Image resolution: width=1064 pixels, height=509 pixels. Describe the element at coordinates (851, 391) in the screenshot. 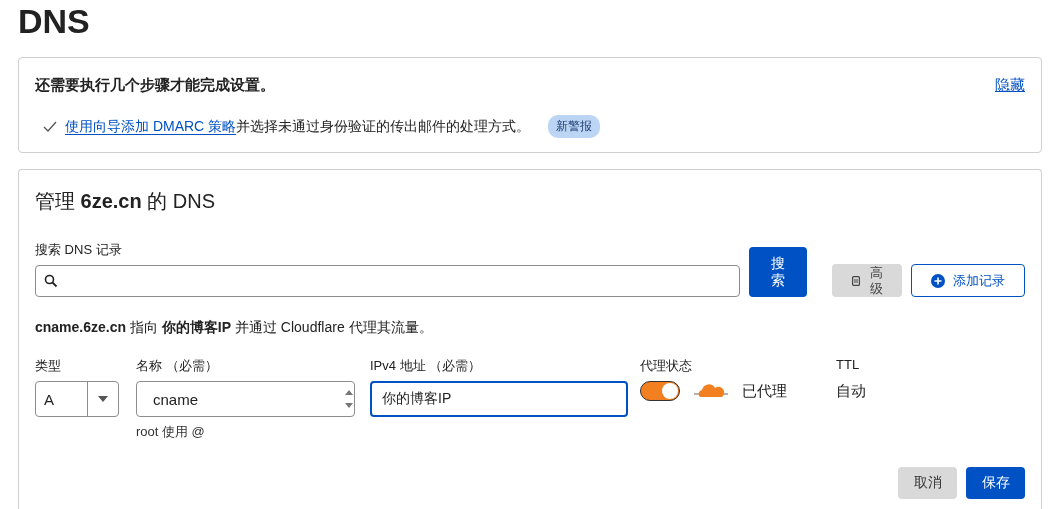

I see `ttl-value: 自动` at that location.